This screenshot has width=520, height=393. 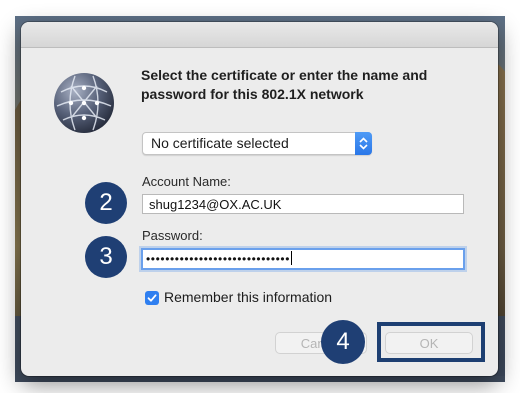 What do you see at coordinates (248, 297) in the screenshot?
I see `remember-label: Remember this information` at bounding box center [248, 297].